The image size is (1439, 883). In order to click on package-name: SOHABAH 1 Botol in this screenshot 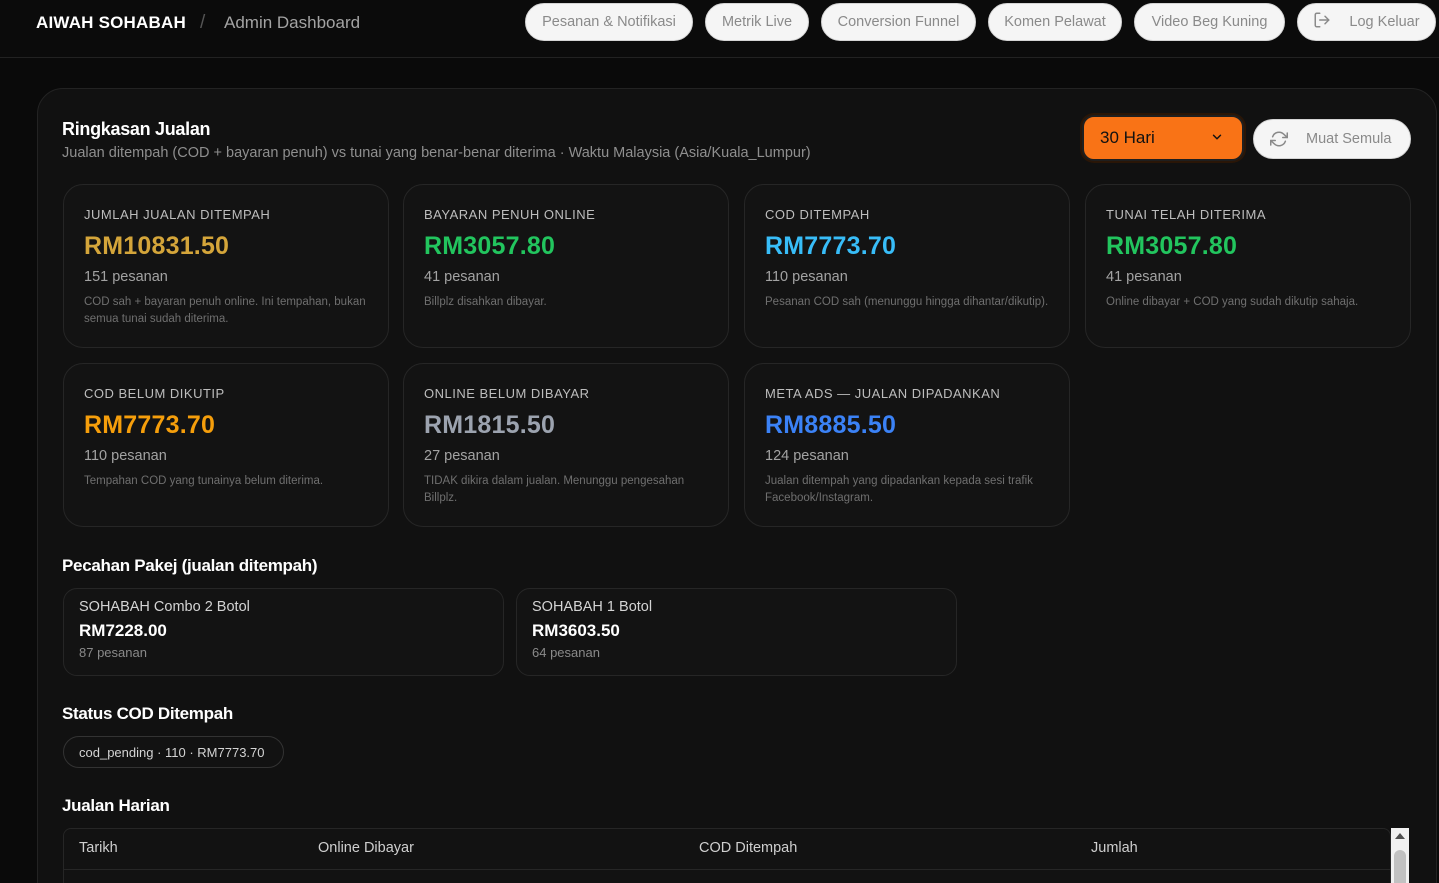, I will do `click(592, 607)`.